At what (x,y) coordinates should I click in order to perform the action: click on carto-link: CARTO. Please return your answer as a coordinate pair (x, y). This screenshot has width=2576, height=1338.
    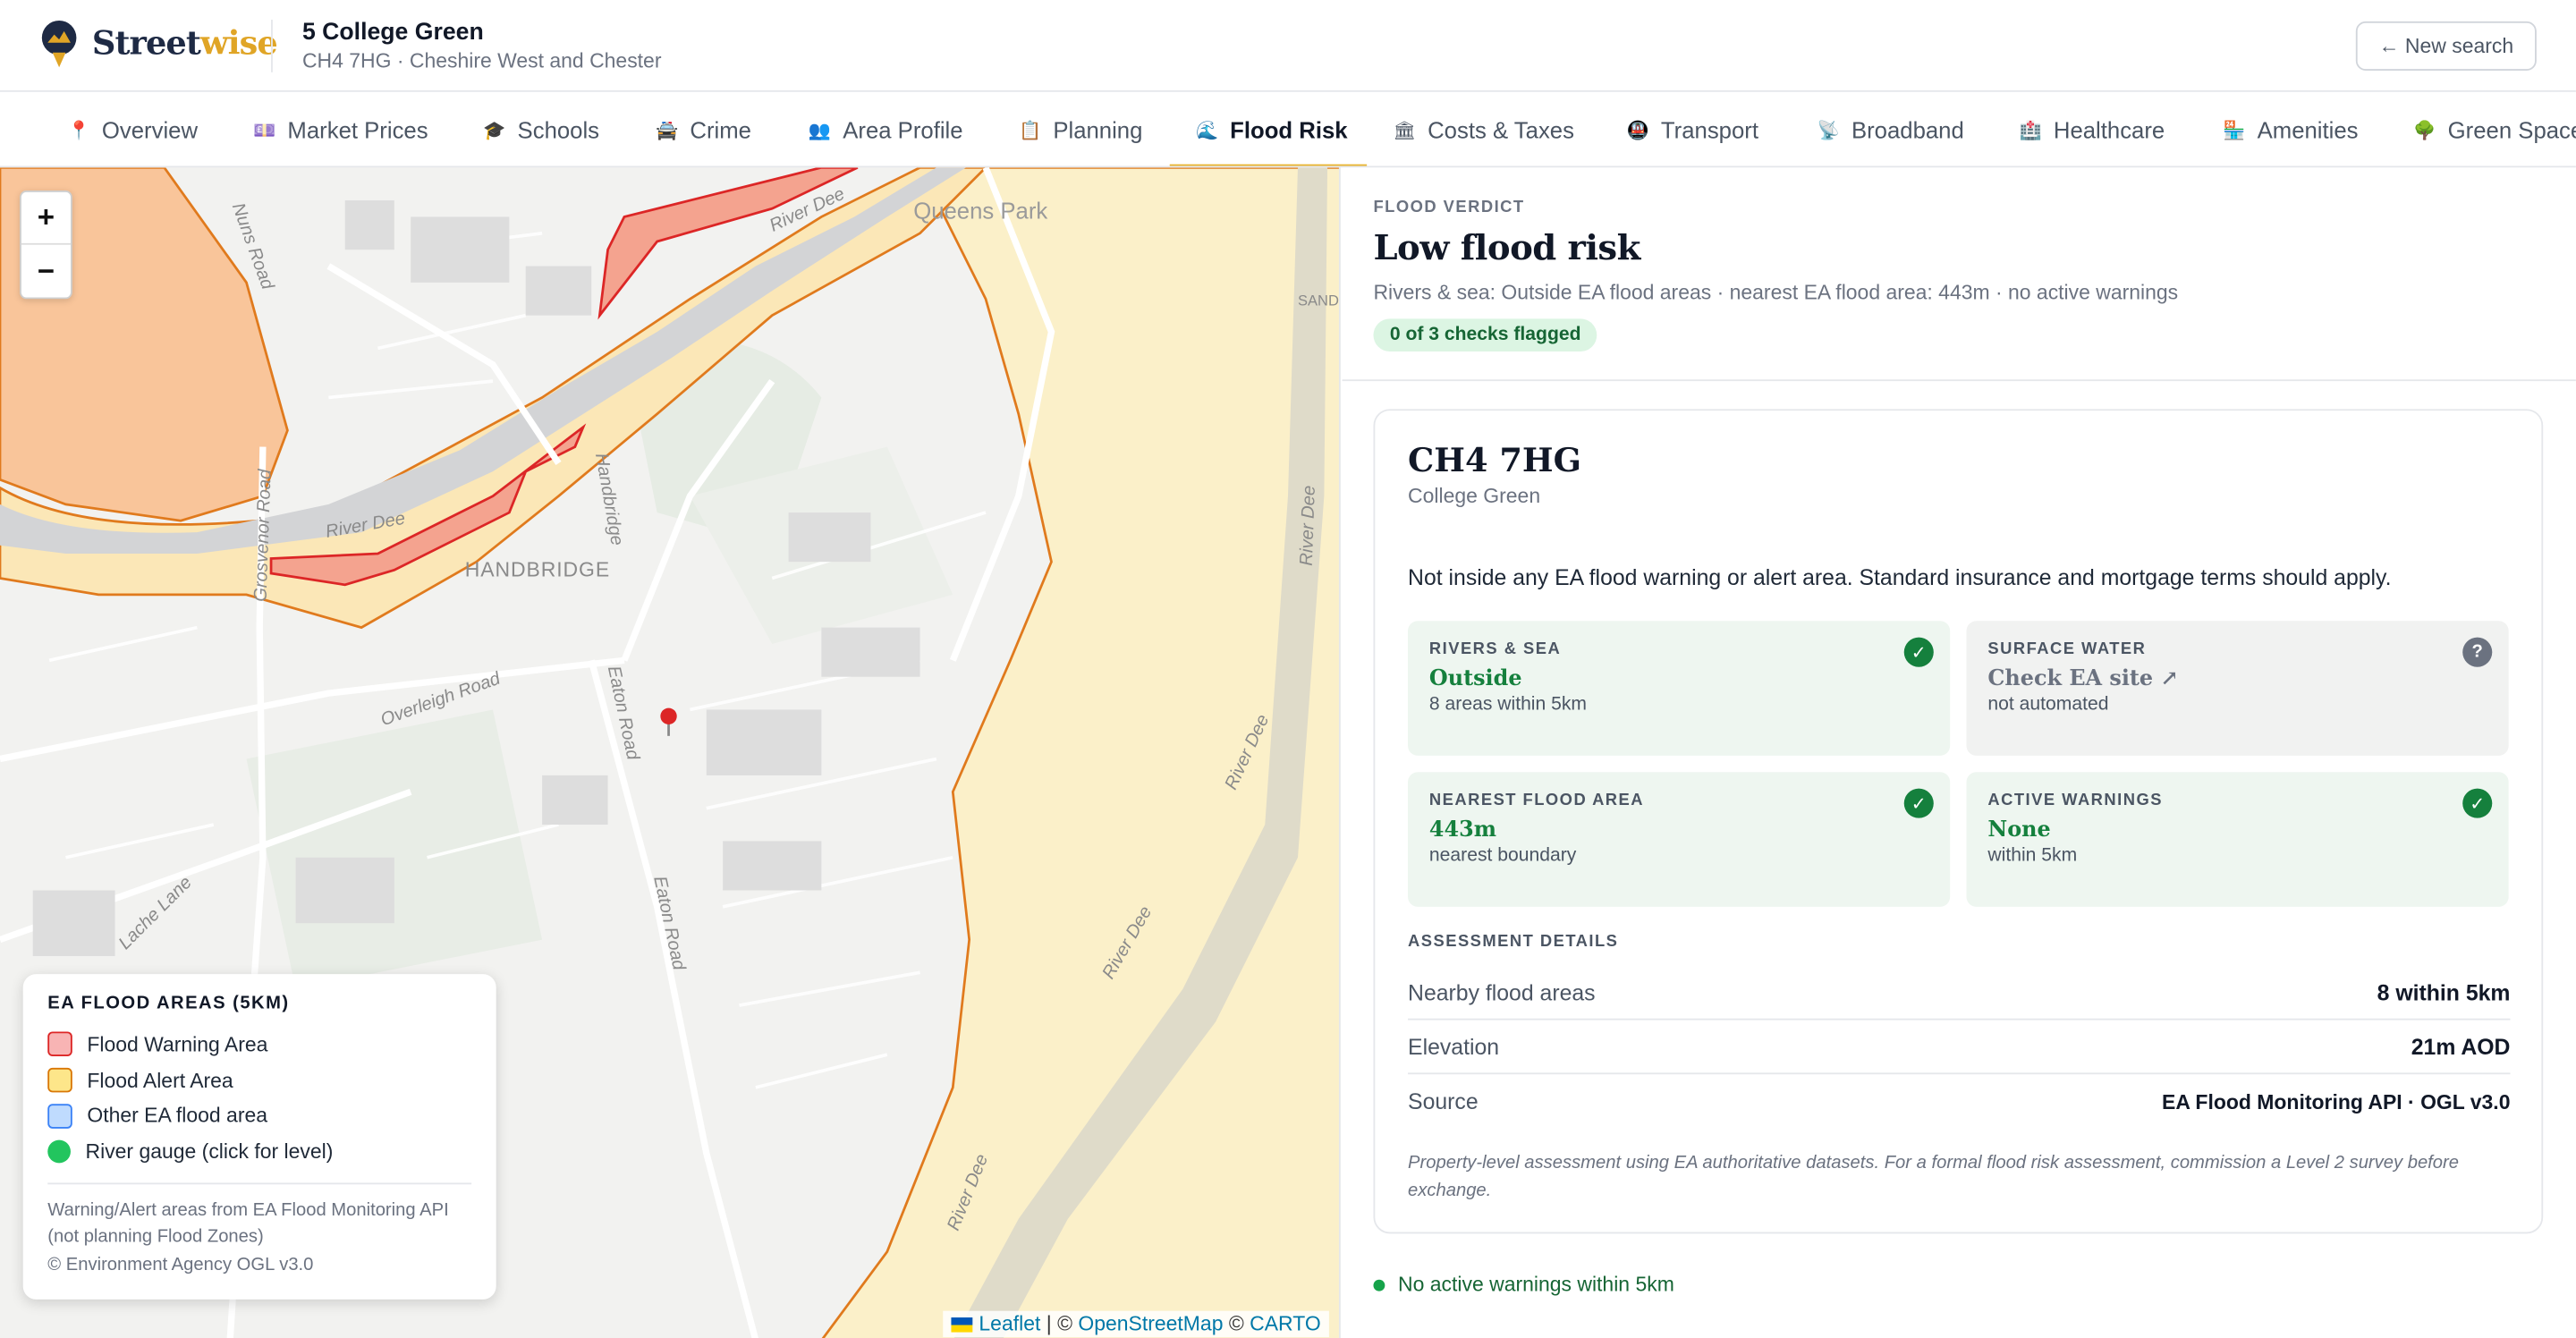
    Looking at the image, I should click on (1285, 1324).